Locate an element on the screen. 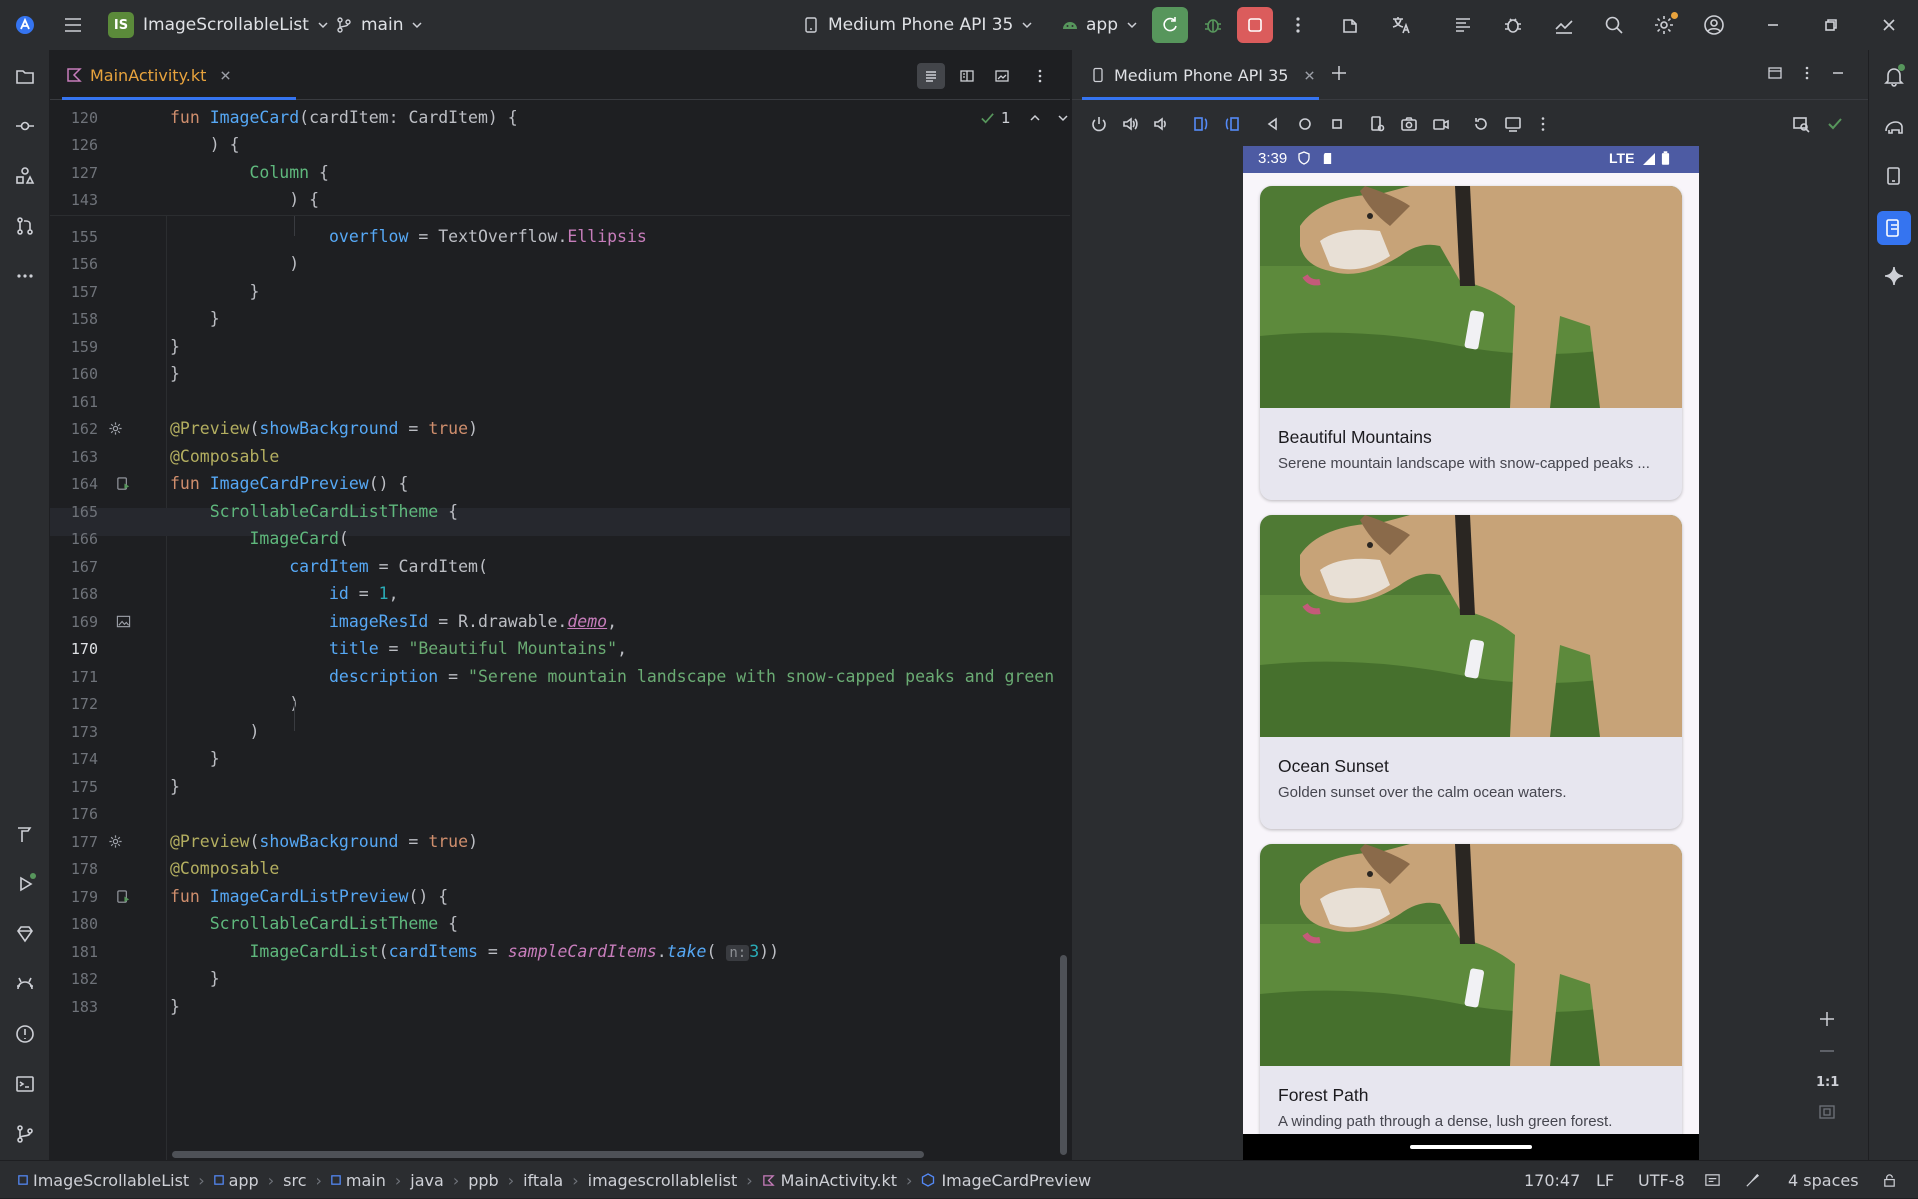 This screenshot has width=1918, height=1199. project-selector: IS ImageScrollableList is located at coordinates (218, 25).